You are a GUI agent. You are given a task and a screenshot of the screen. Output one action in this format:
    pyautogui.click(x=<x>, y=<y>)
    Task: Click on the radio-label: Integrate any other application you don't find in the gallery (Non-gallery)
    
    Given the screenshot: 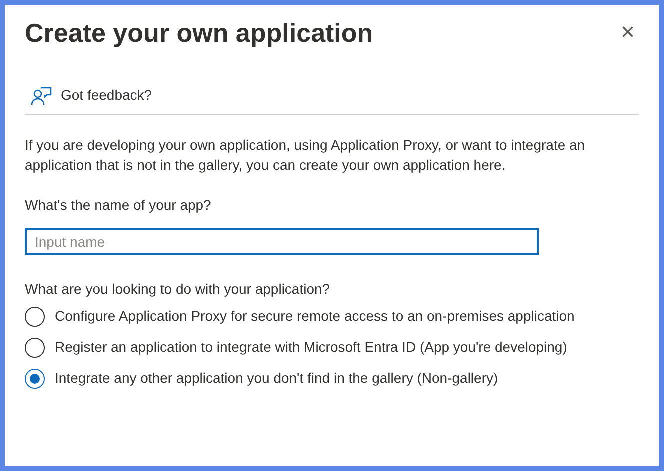 What is the action you would take?
    pyautogui.click(x=276, y=378)
    